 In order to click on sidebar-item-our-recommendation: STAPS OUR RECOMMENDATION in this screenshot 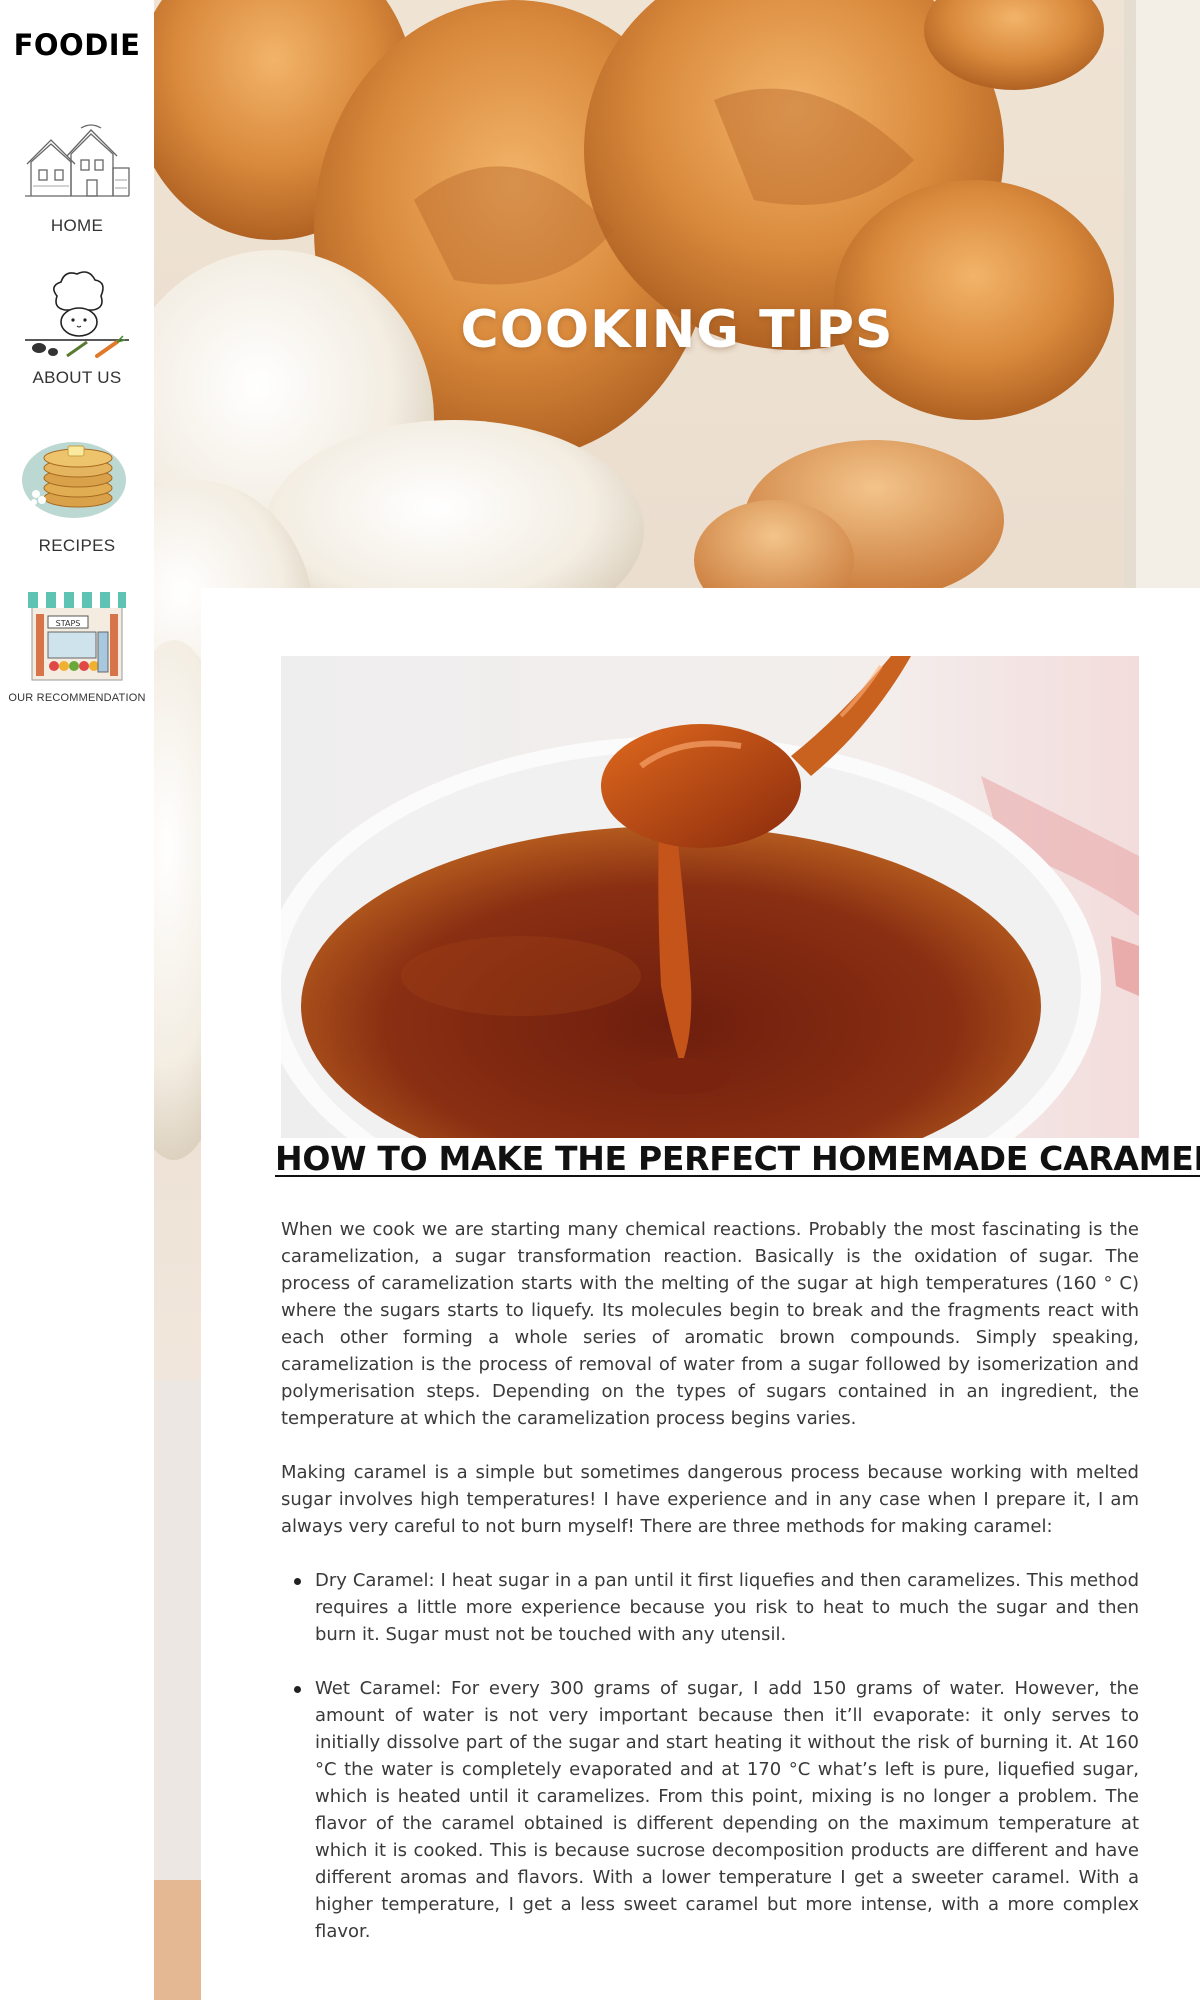, I will do `click(77, 645)`.